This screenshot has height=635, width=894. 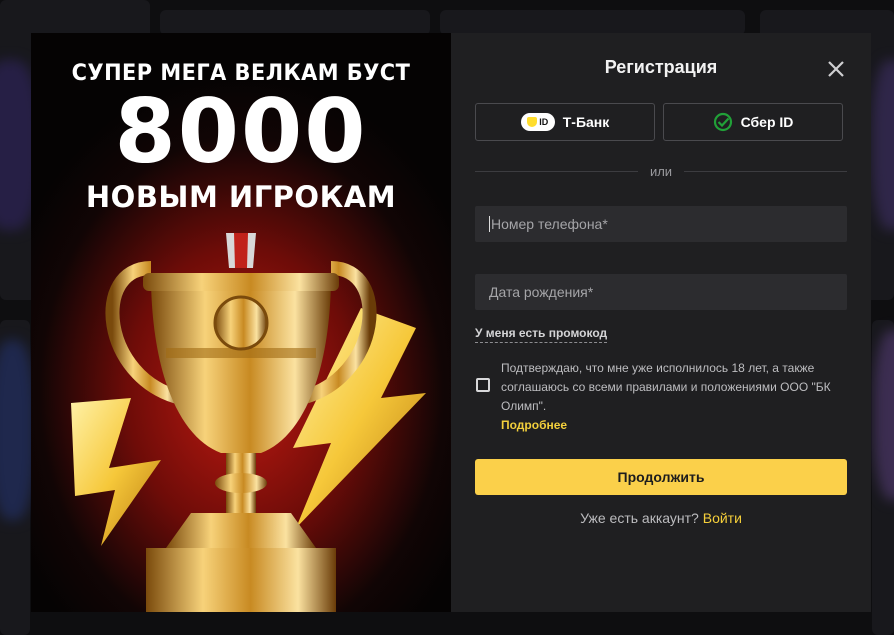 I want to click on phone-placeholder: Номер телефона*, so click(x=549, y=224).